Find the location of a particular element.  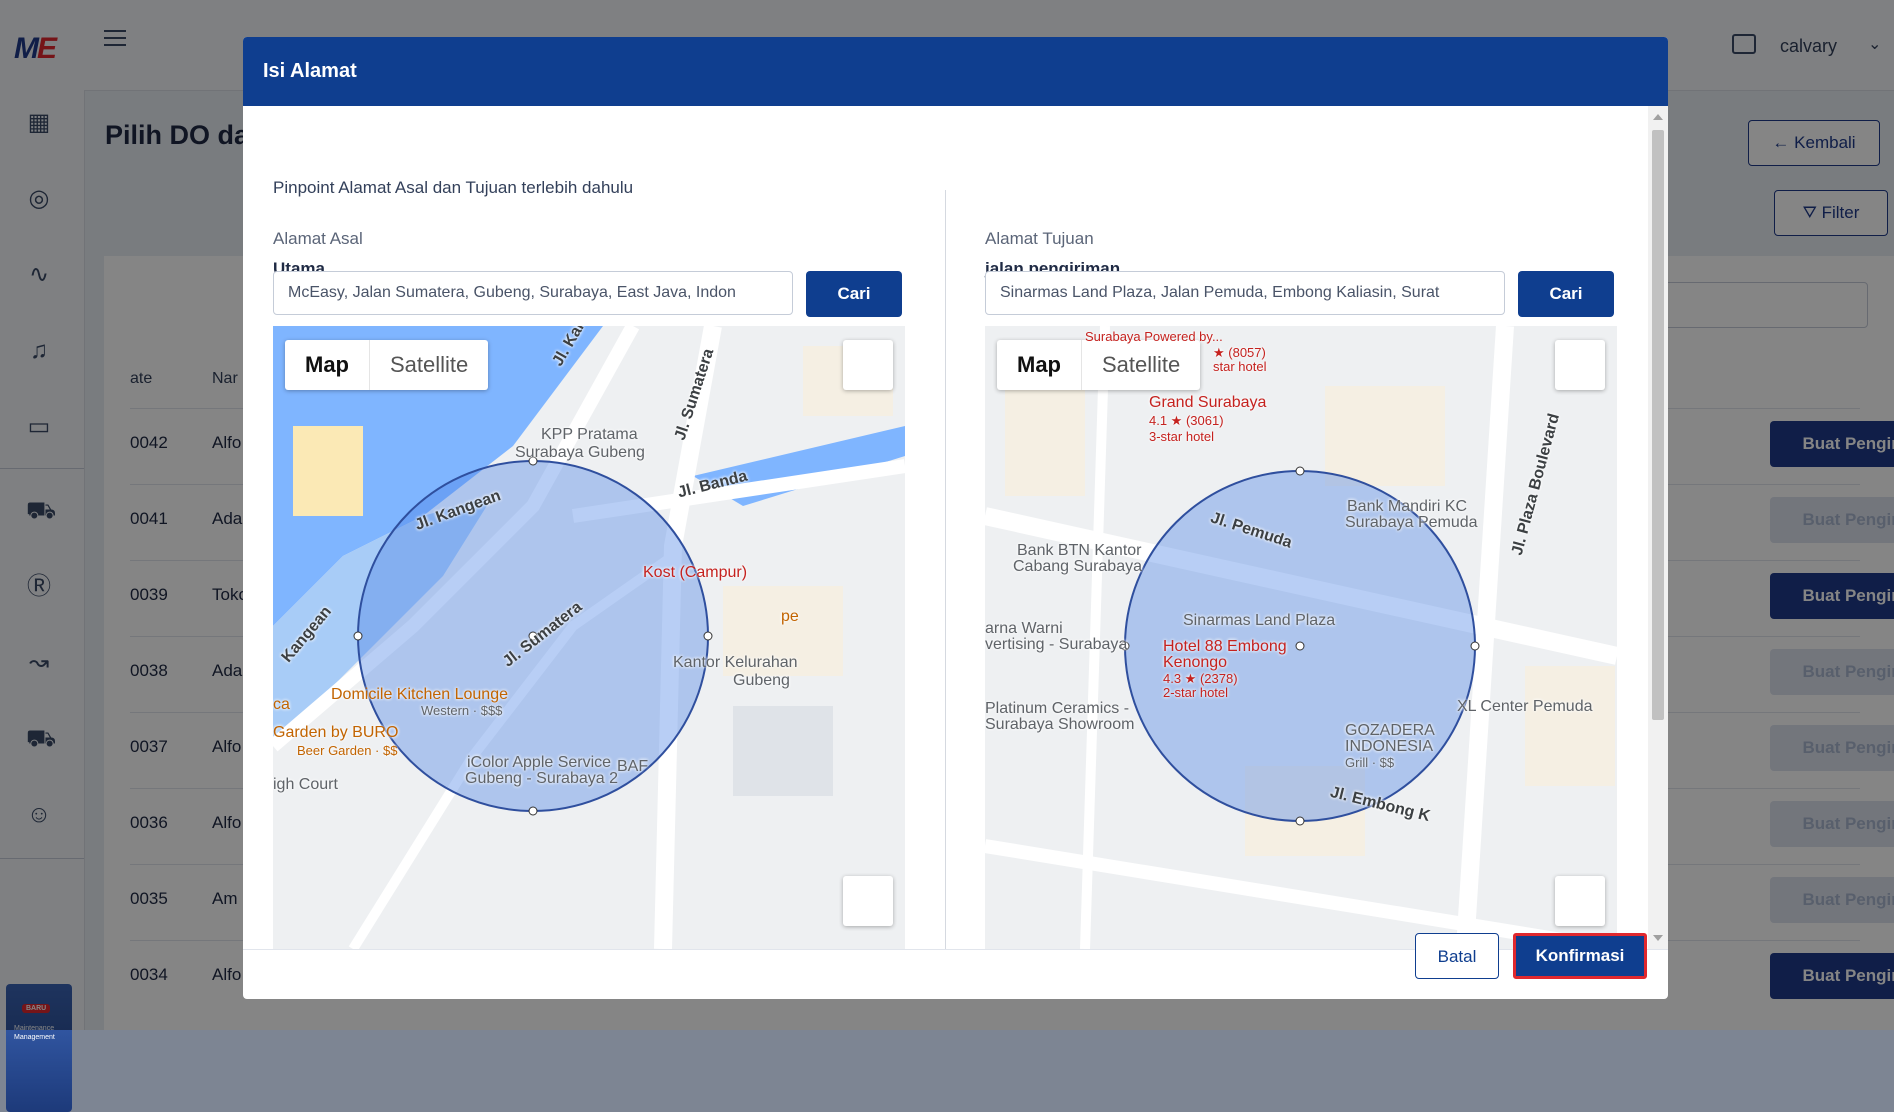

poi-label: Domicile Kitchen Lounge is located at coordinates (419, 694).